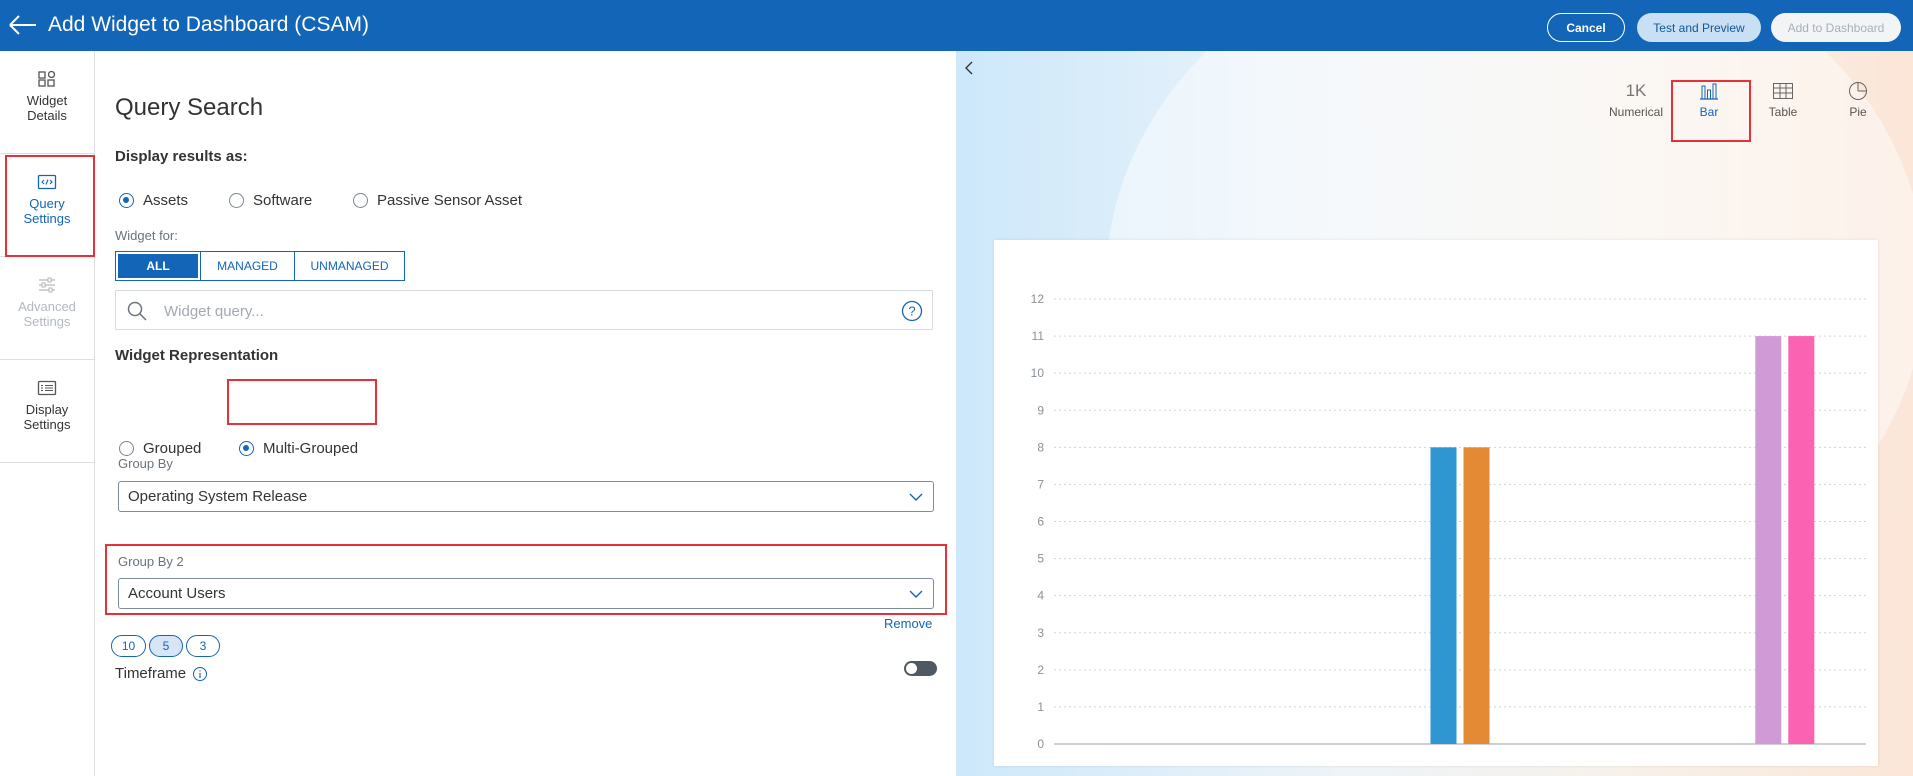 The width and height of the screenshot is (1913, 776). Describe the element at coordinates (200, 674) in the screenshot. I see `info-icon` at that location.